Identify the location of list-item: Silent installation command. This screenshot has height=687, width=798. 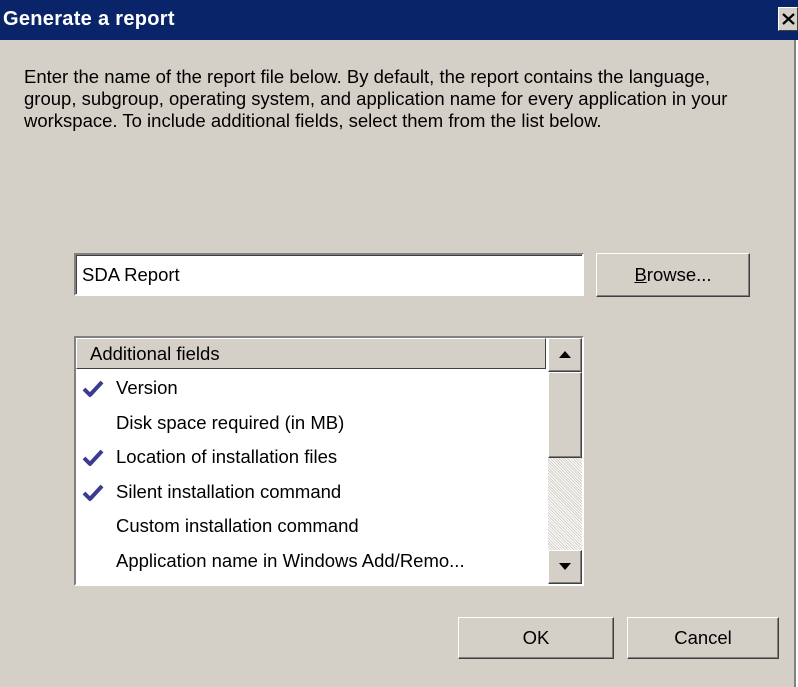
(311, 492).